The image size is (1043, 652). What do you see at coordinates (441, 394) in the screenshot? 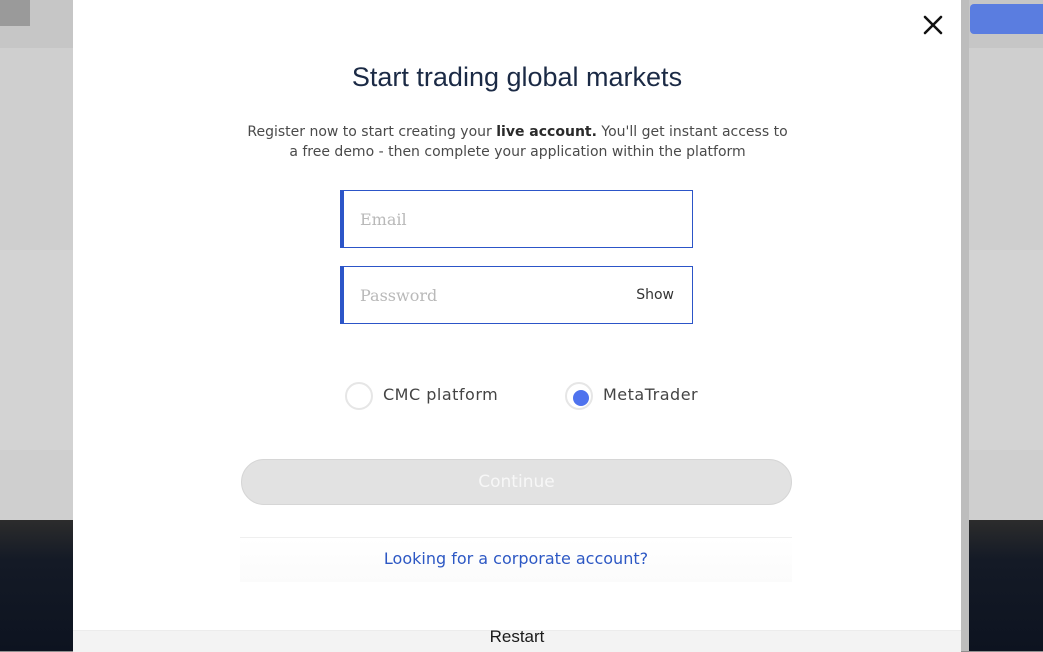
I see `radio-label: CMC platform` at bounding box center [441, 394].